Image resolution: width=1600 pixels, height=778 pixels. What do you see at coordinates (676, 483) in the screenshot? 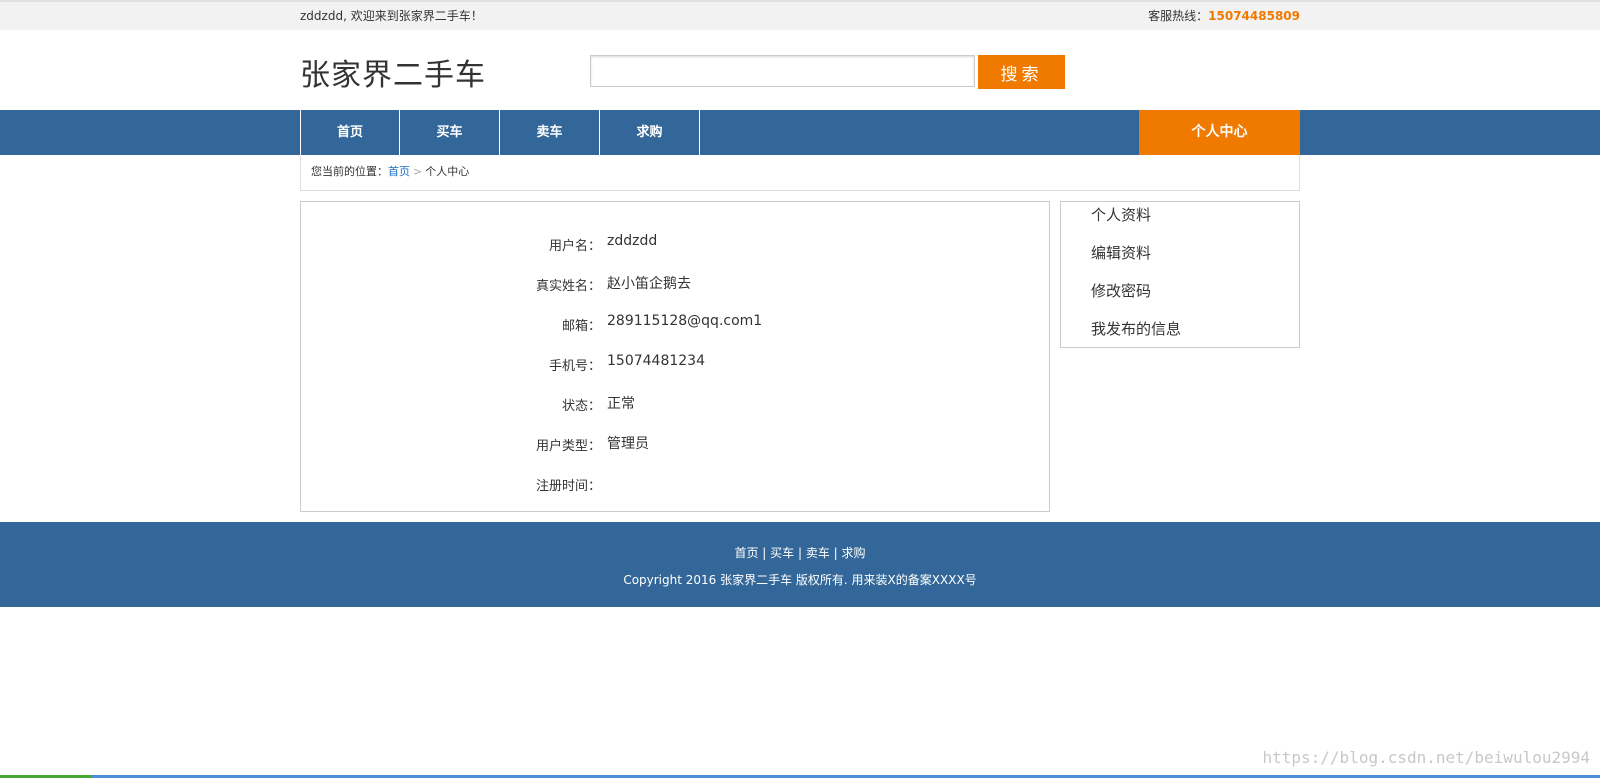
I see `profile-row-register-time: 注册时间：` at bounding box center [676, 483].